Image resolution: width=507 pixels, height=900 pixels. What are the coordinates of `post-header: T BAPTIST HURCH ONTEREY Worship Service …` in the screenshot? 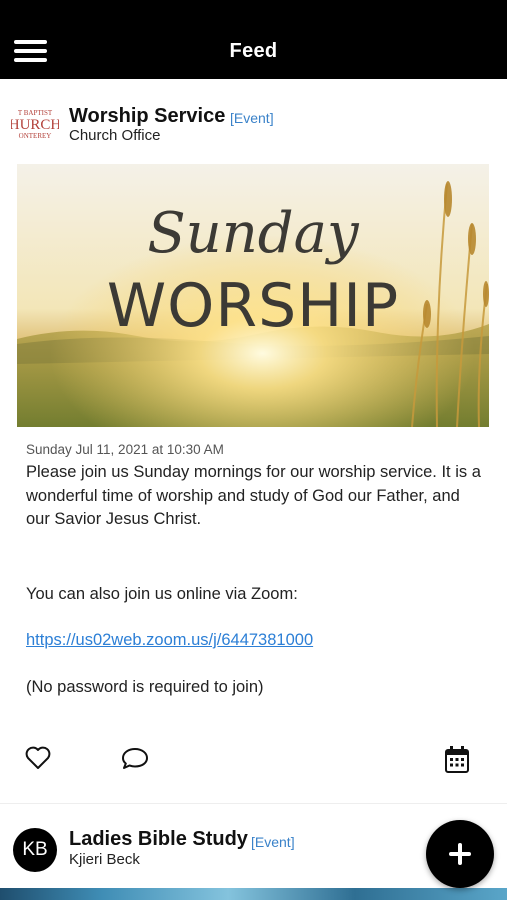 It's located at (253, 119).